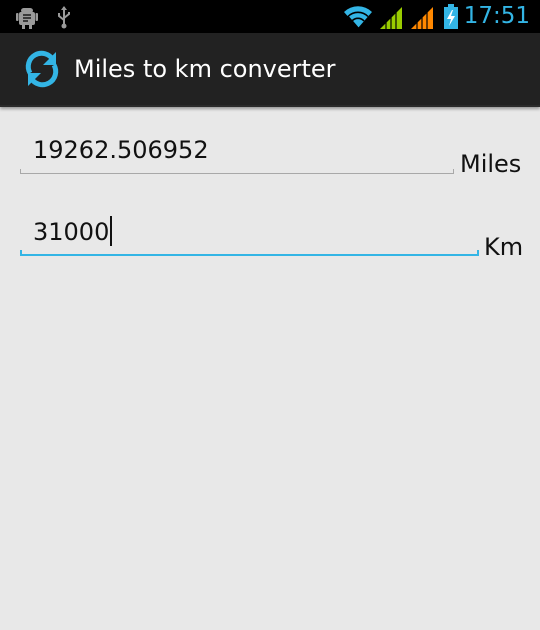 The image size is (540, 630). Describe the element at coordinates (451, 16) in the screenshot. I see `battery-charging-icon` at that location.